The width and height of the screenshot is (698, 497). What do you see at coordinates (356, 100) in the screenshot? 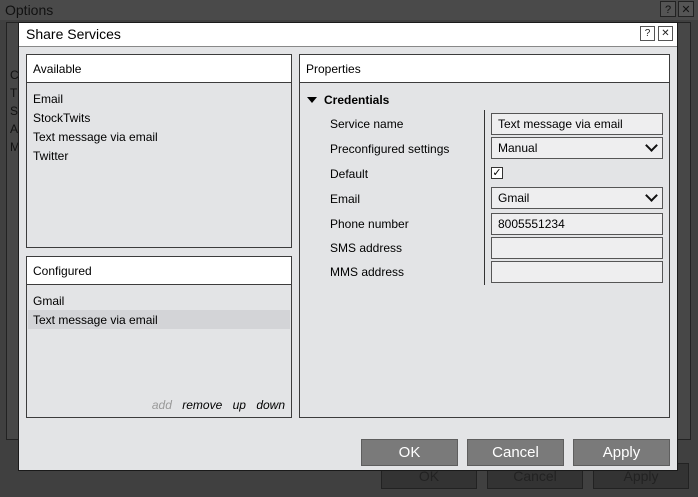
I see `credentials-section-title: Credentials` at bounding box center [356, 100].